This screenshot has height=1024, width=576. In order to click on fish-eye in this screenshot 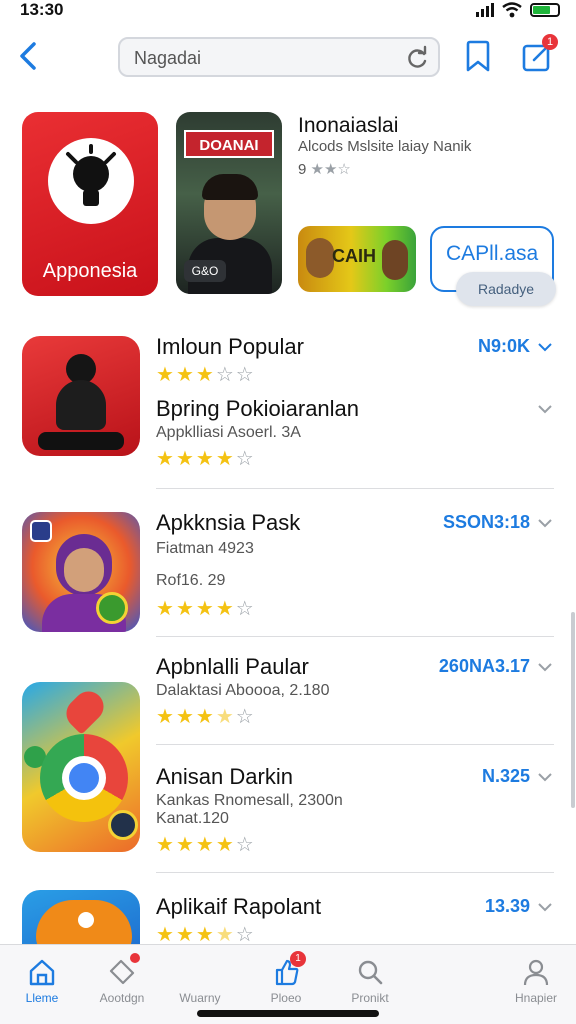, I will do `click(86, 920)`.